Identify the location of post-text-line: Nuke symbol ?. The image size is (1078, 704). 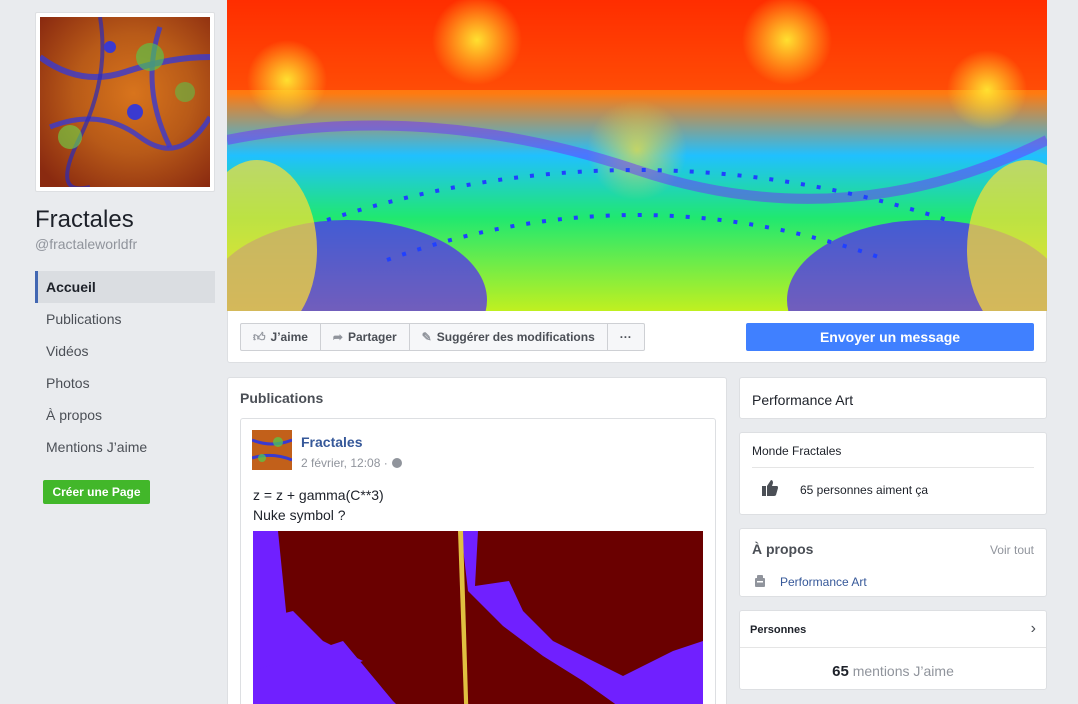
(299, 515).